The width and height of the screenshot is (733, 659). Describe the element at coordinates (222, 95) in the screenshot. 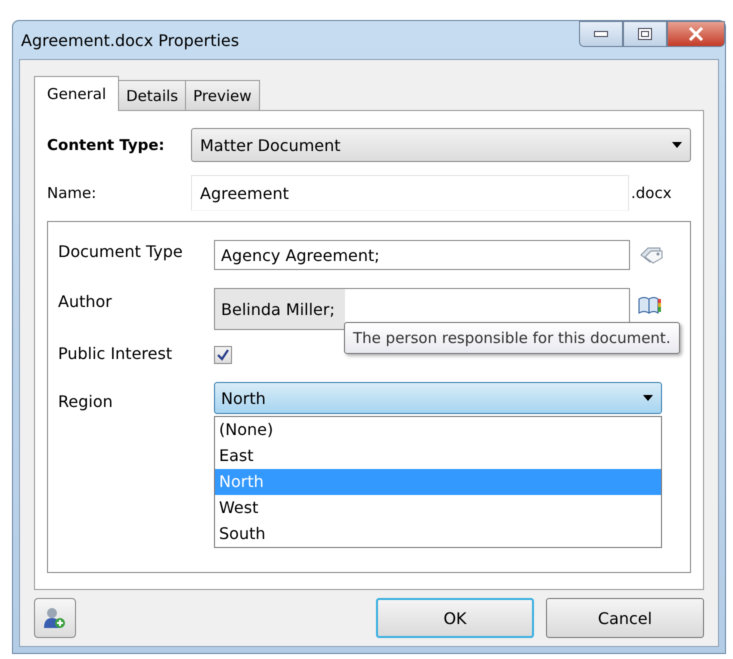

I see `tab: Preview` at that location.